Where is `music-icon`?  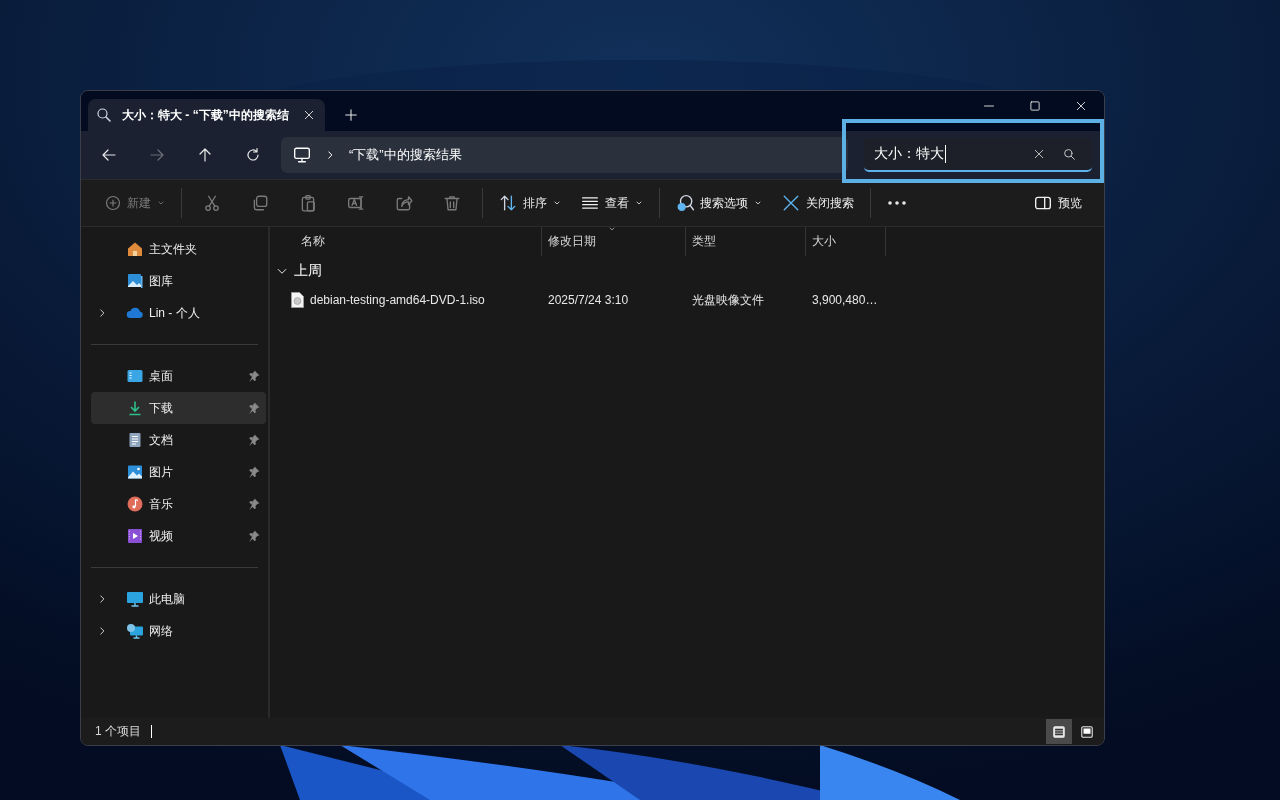
music-icon is located at coordinates (135, 504).